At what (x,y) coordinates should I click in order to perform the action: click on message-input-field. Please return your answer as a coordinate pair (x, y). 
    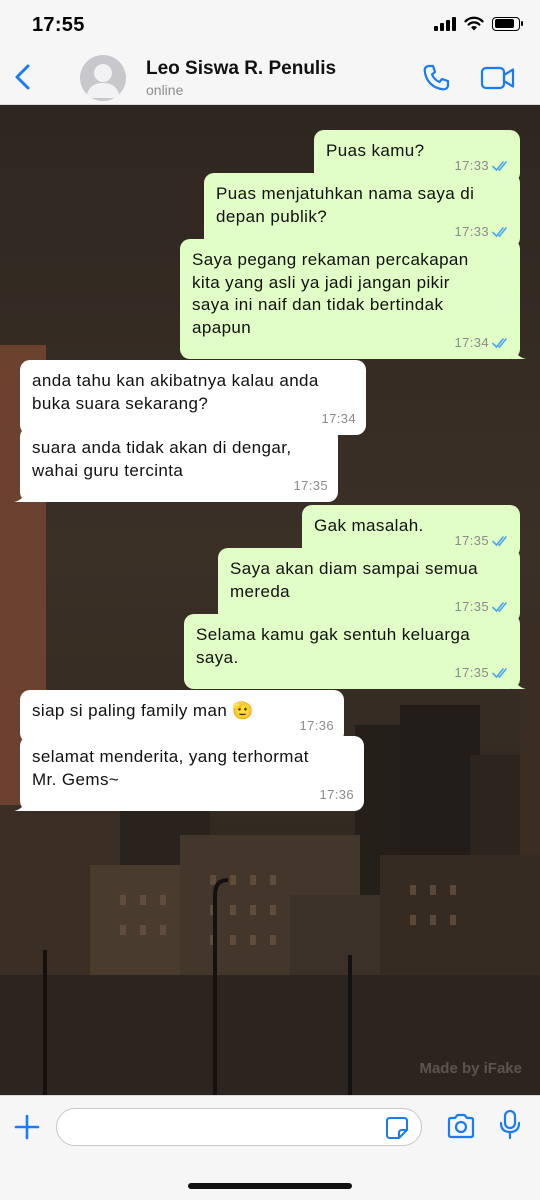
    Looking at the image, I should click on (239, 1127).